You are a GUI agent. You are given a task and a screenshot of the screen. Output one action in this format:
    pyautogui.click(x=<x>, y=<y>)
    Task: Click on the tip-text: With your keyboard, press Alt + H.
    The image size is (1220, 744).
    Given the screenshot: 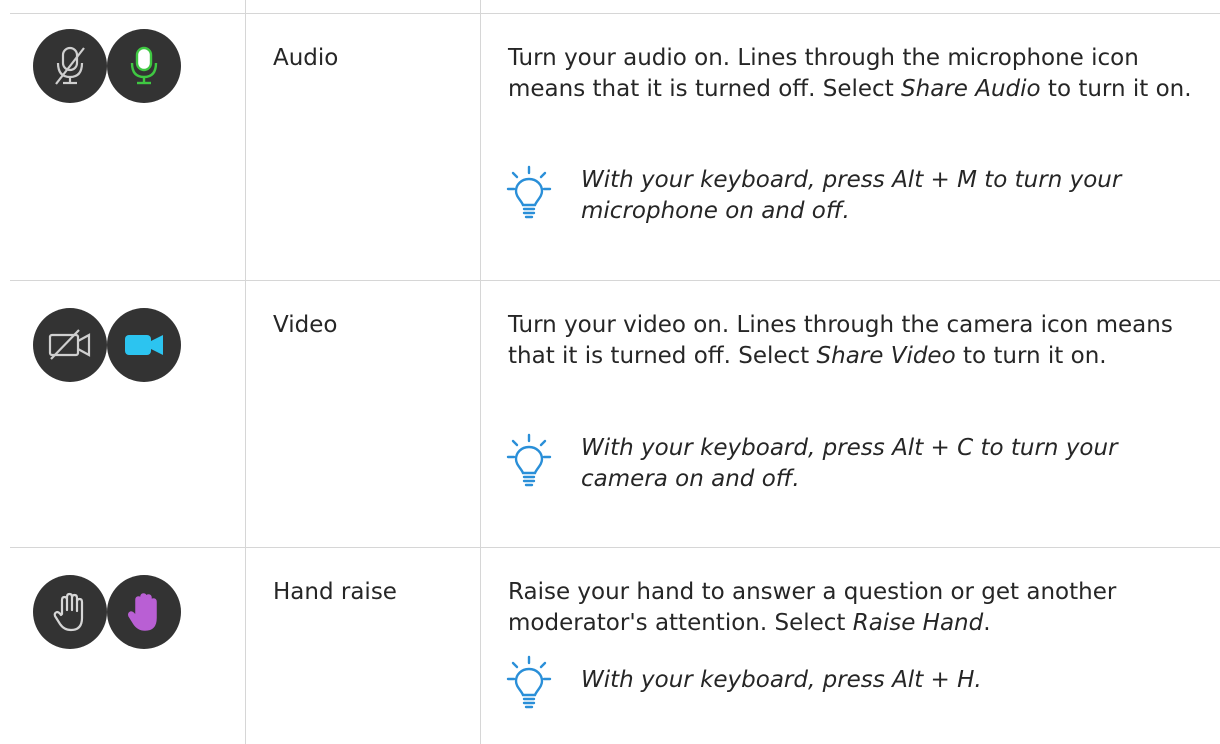 What is the action you would take?
    pyautogui.click(x=781, y=680)
    